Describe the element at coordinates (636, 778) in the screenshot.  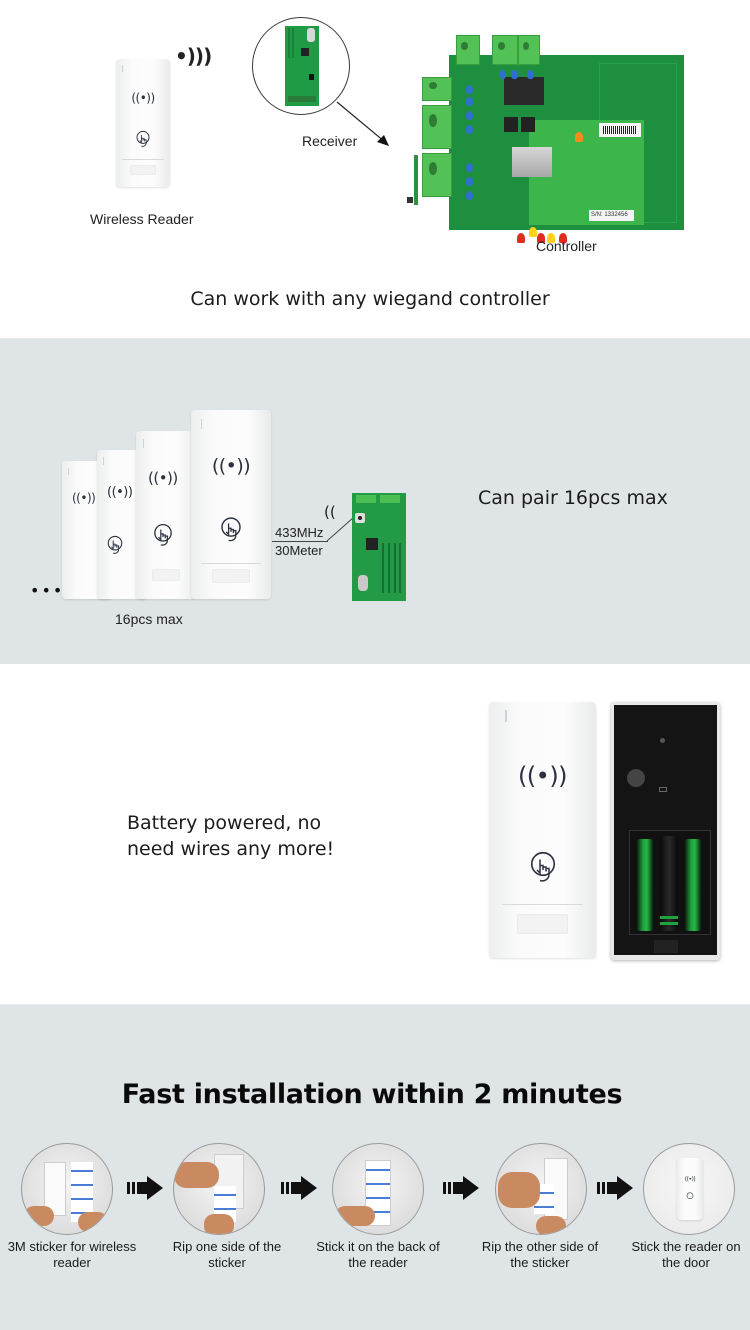
I see `buzzer` at that location.